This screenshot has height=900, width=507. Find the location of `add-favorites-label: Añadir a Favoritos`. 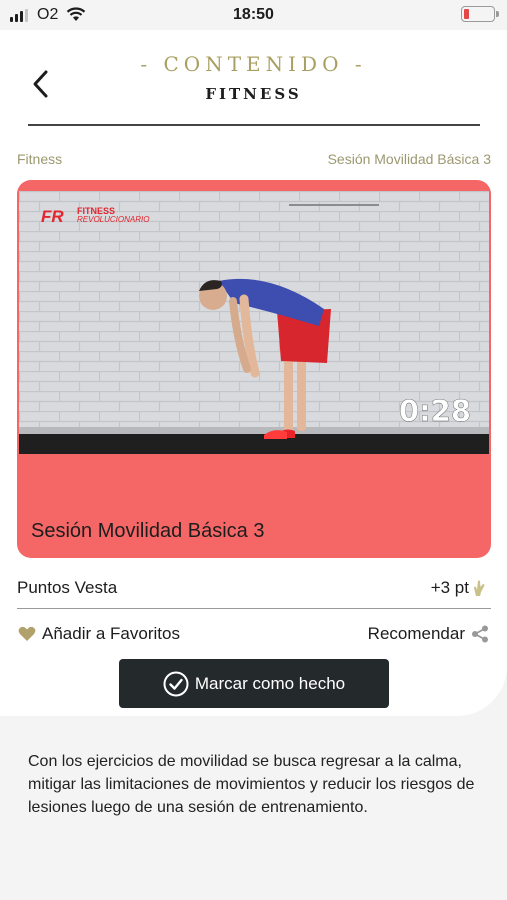

add-favorites-label: Añadir a Favoritos is located at coordinates (111, 633).